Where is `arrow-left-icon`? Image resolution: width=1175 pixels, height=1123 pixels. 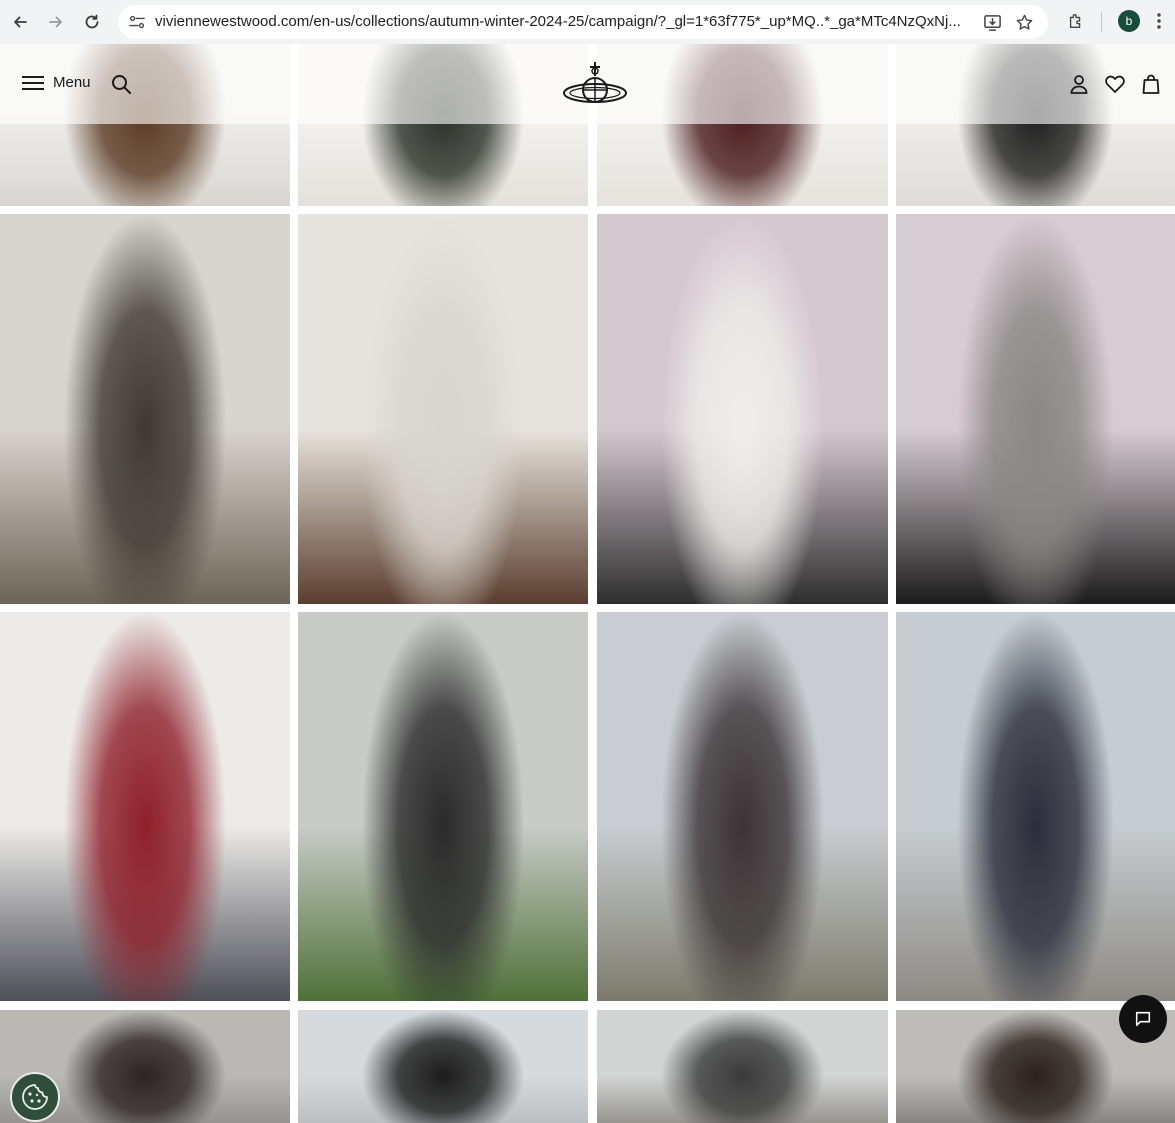
arrow-left-icon is located at coordinates (20, 22).